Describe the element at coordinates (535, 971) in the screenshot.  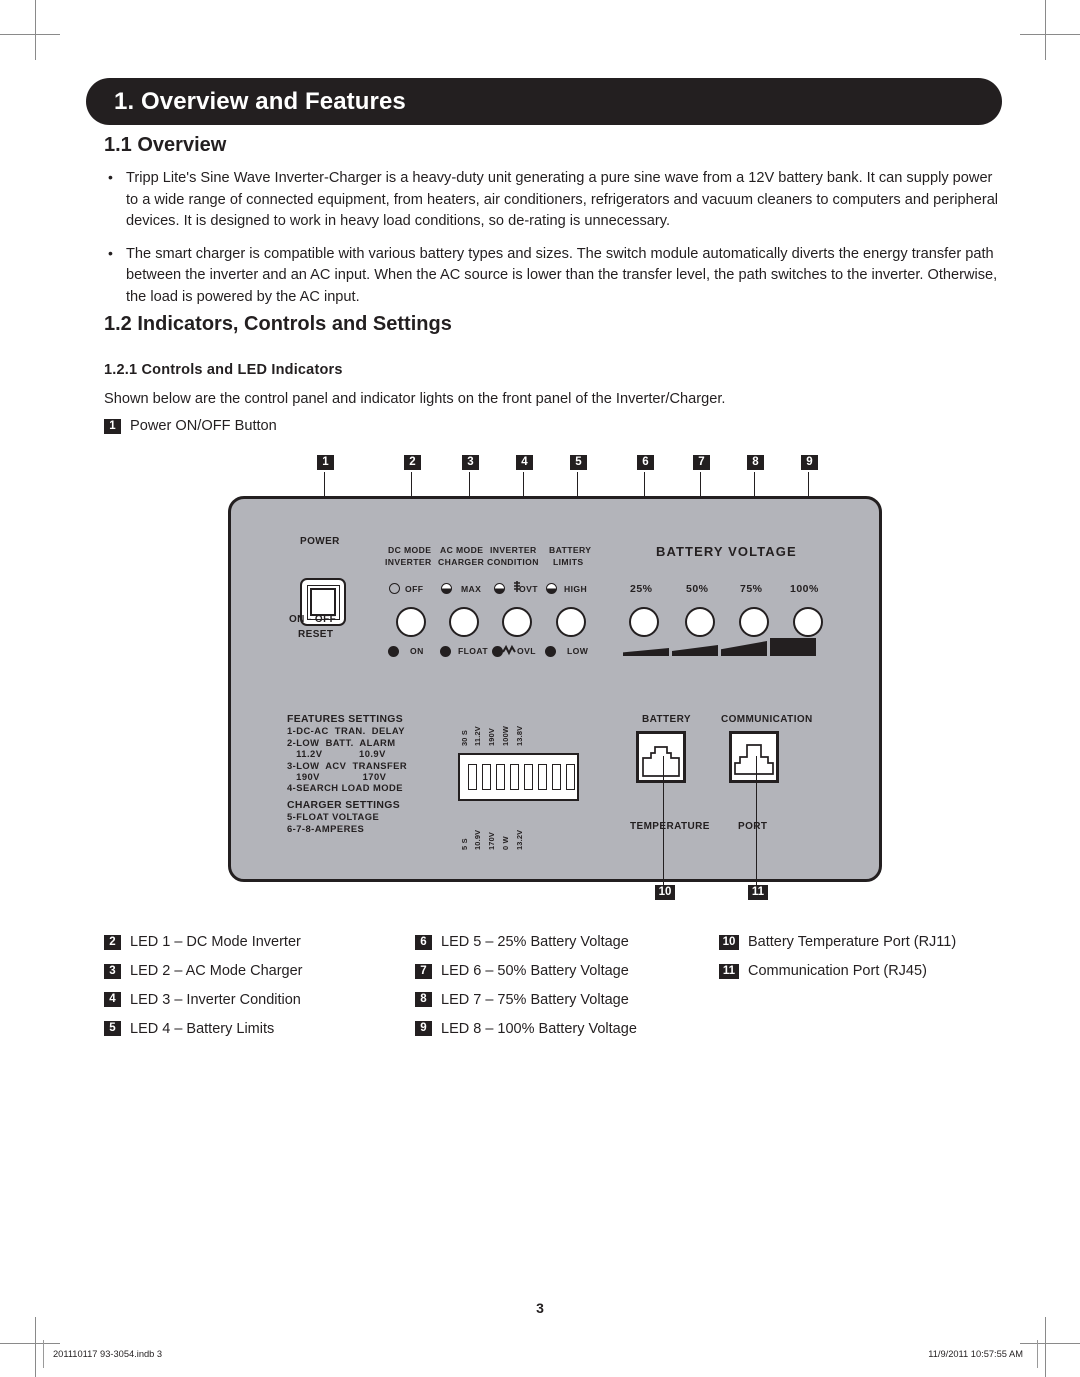
I see `legend-item-label: LED 6 – 50% Battery Voltage` at that location.